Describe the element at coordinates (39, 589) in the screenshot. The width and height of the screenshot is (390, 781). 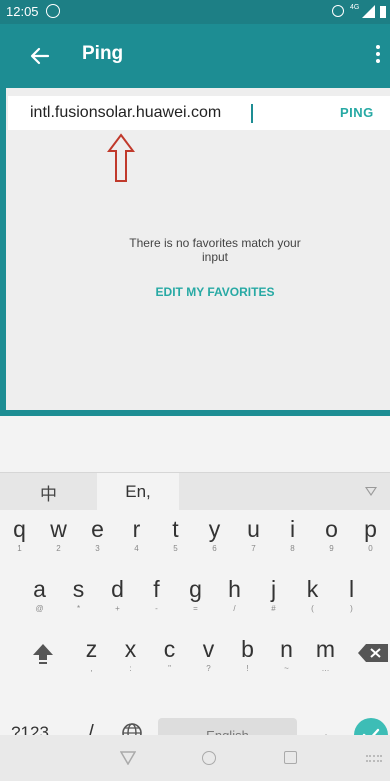
I see `key-label: a` at that location.